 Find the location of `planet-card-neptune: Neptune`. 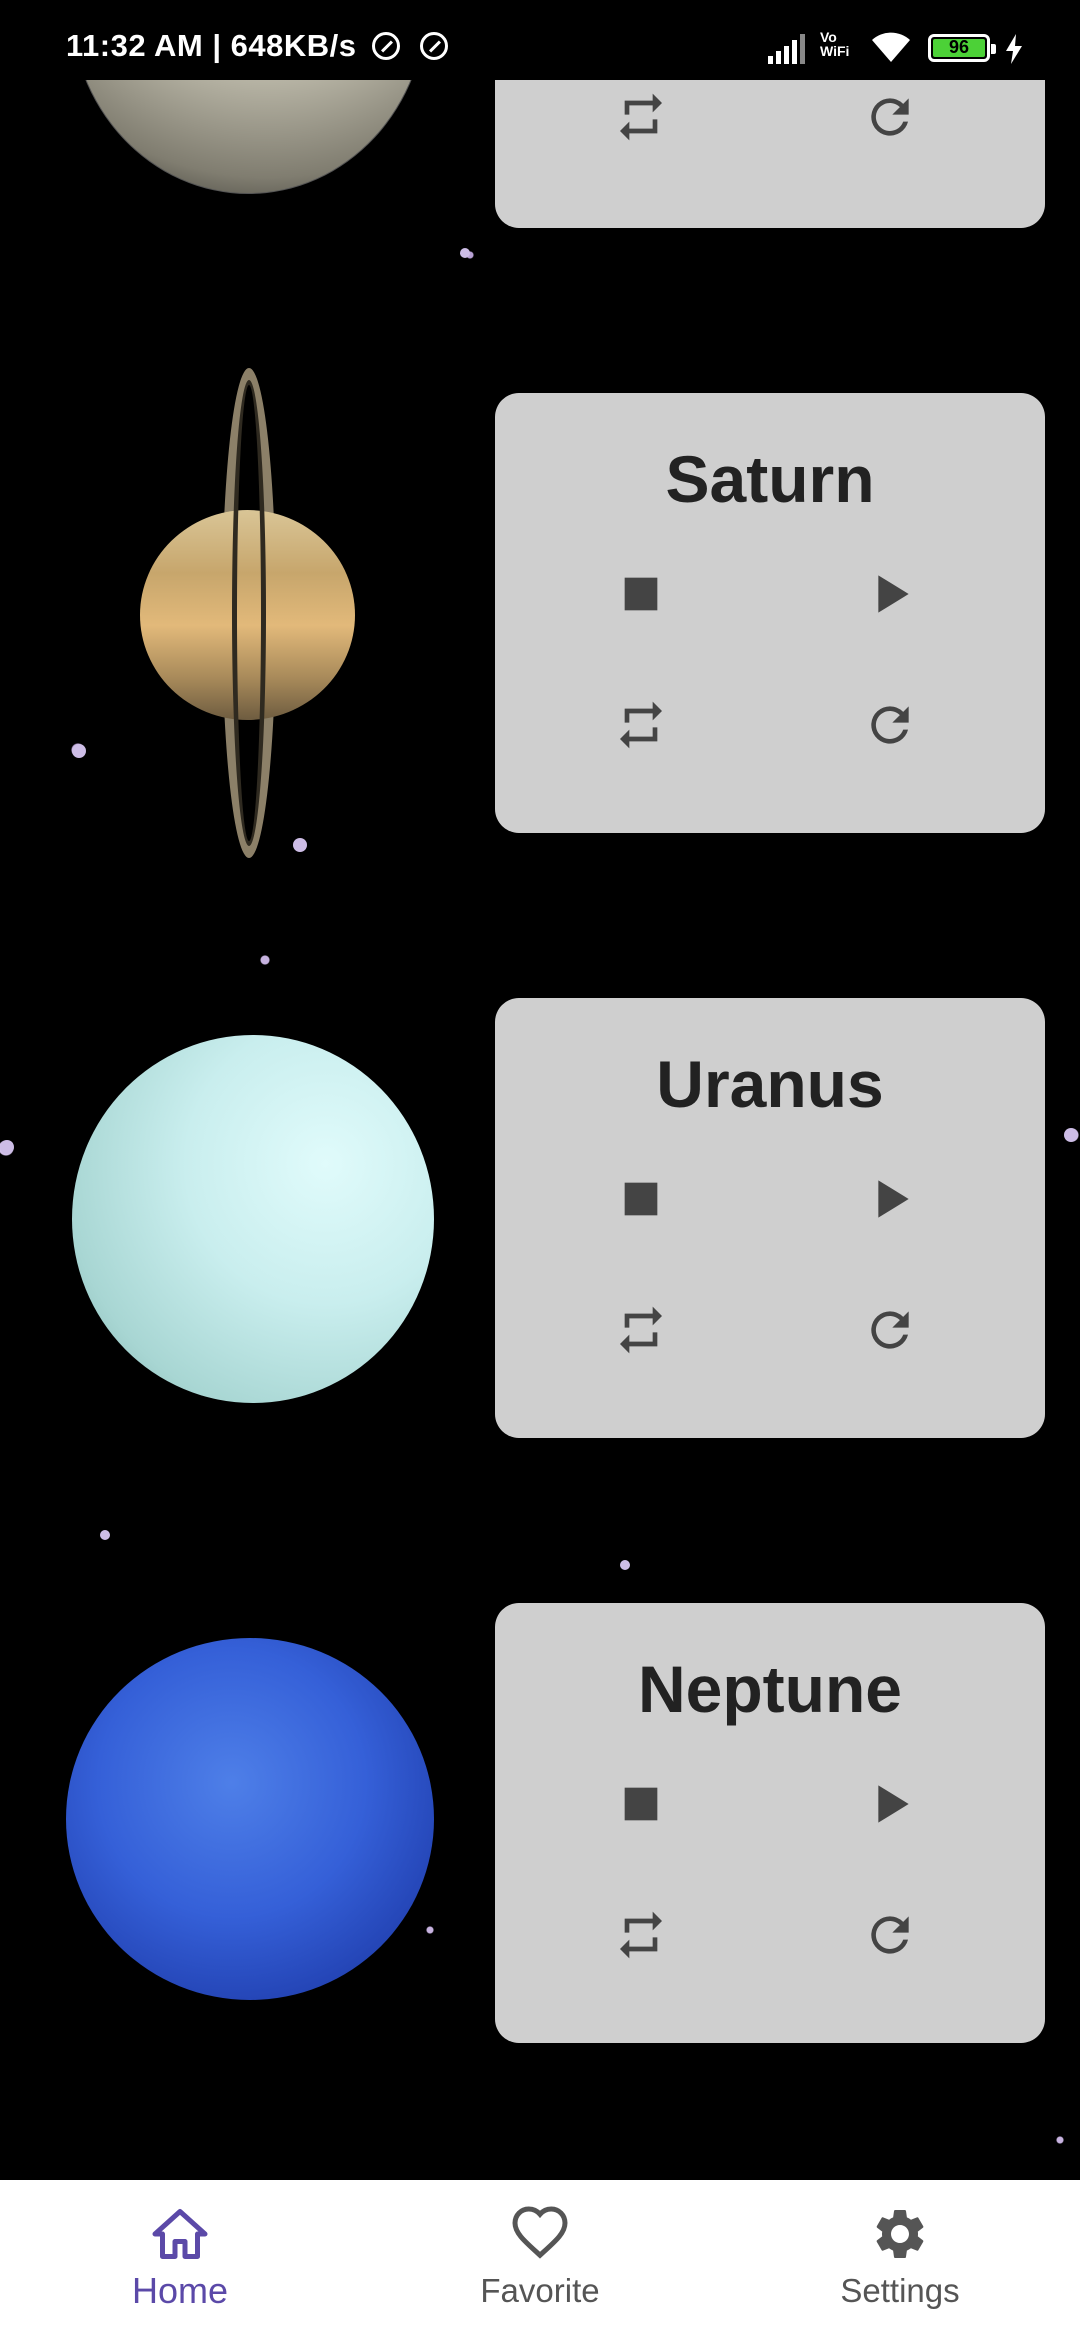

planet-card-neptune: Neptune is located at coordinates (770, 1823).